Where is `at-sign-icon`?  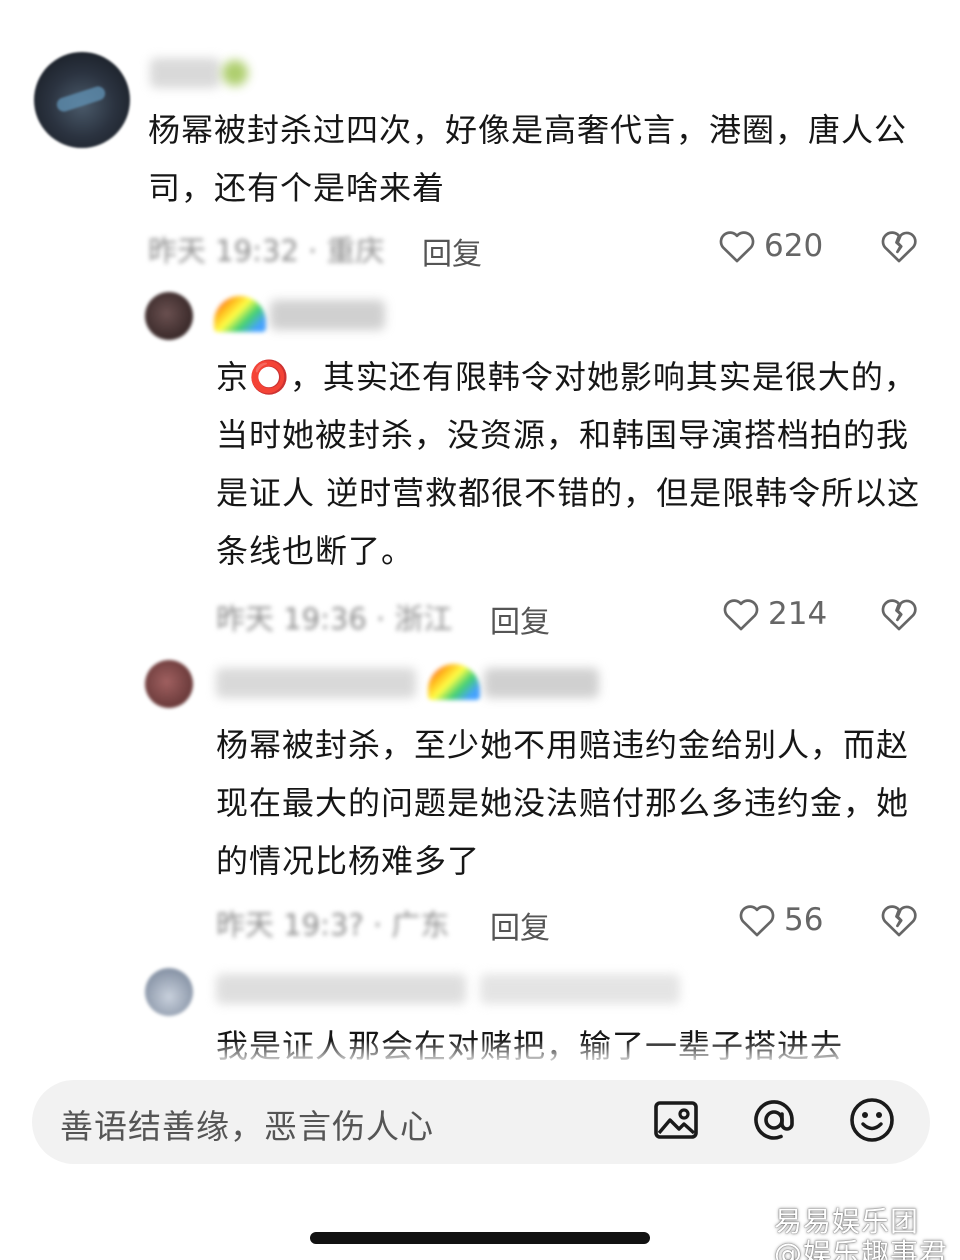 at-sign-icon is located at coordinates (774, 1120).